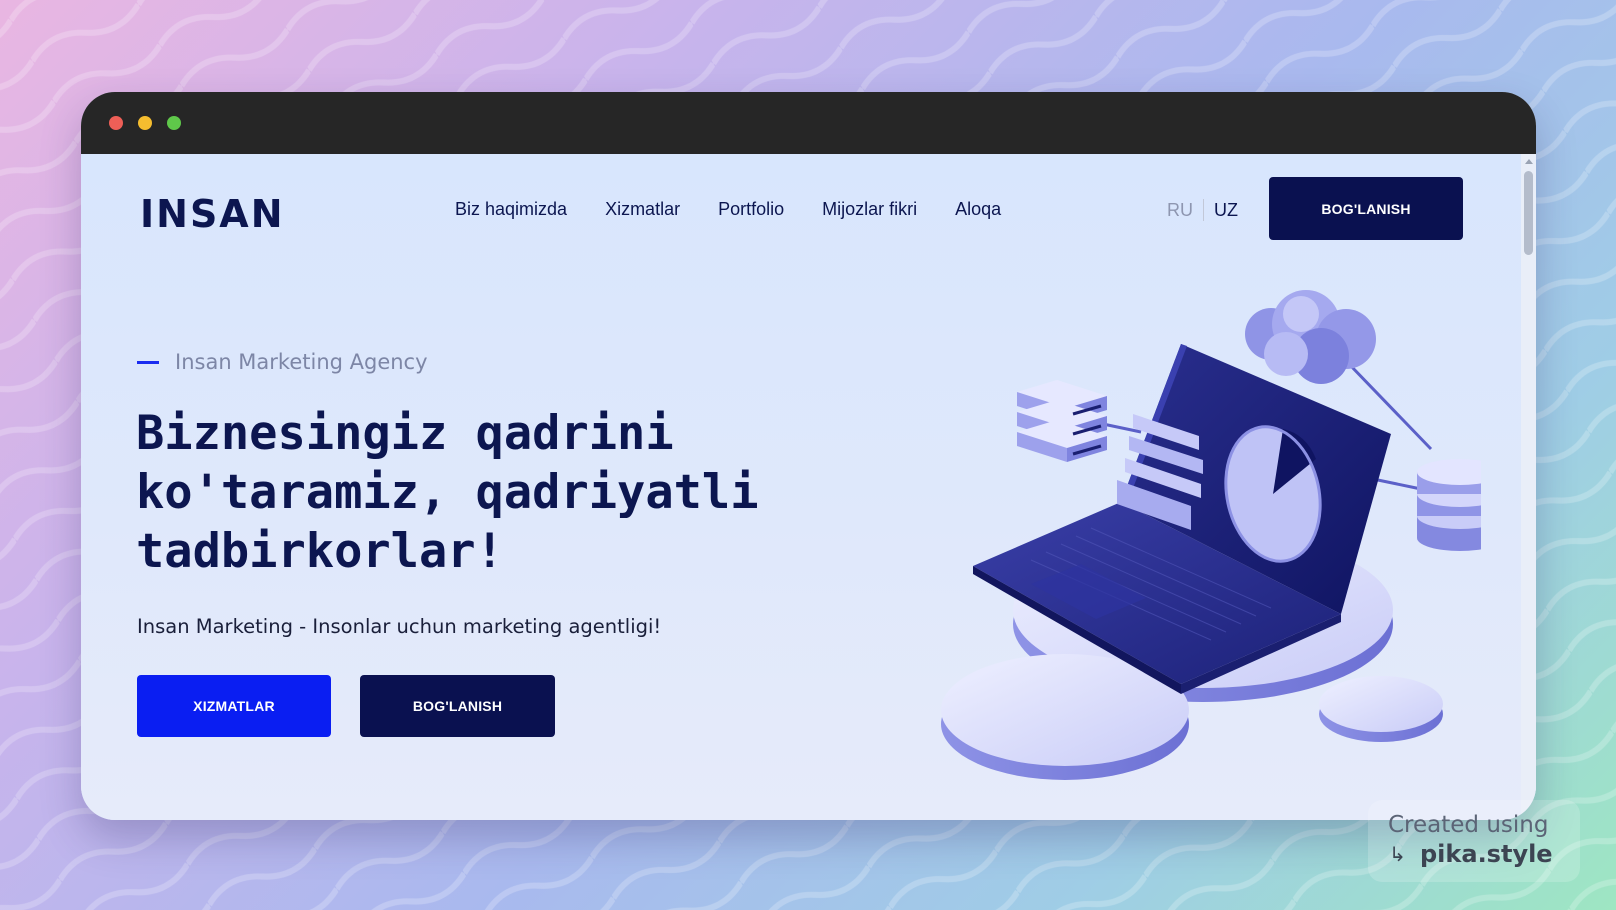 Image resolution: width=1616 pixels, height=910 pixels. Describe the element at coordinates (751, 209) in the screenshot. I see `nav-item-portfolio: Portfolio` at that location.